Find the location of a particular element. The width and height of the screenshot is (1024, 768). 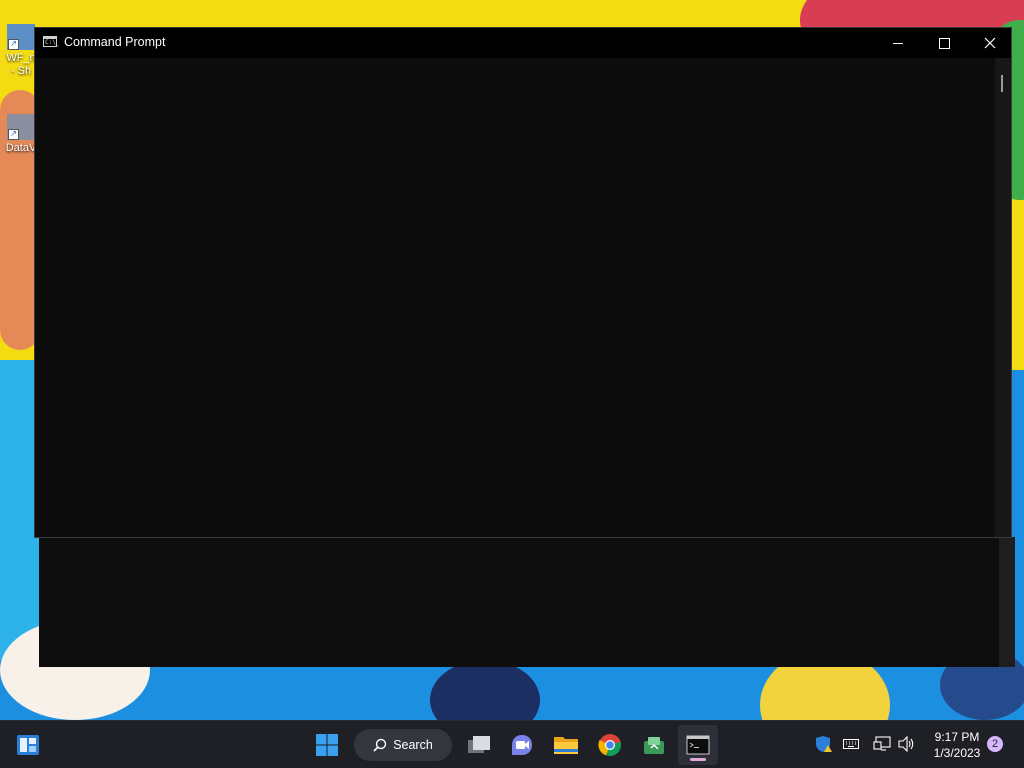

keyboard-icon is located at coordinates (851, 744).